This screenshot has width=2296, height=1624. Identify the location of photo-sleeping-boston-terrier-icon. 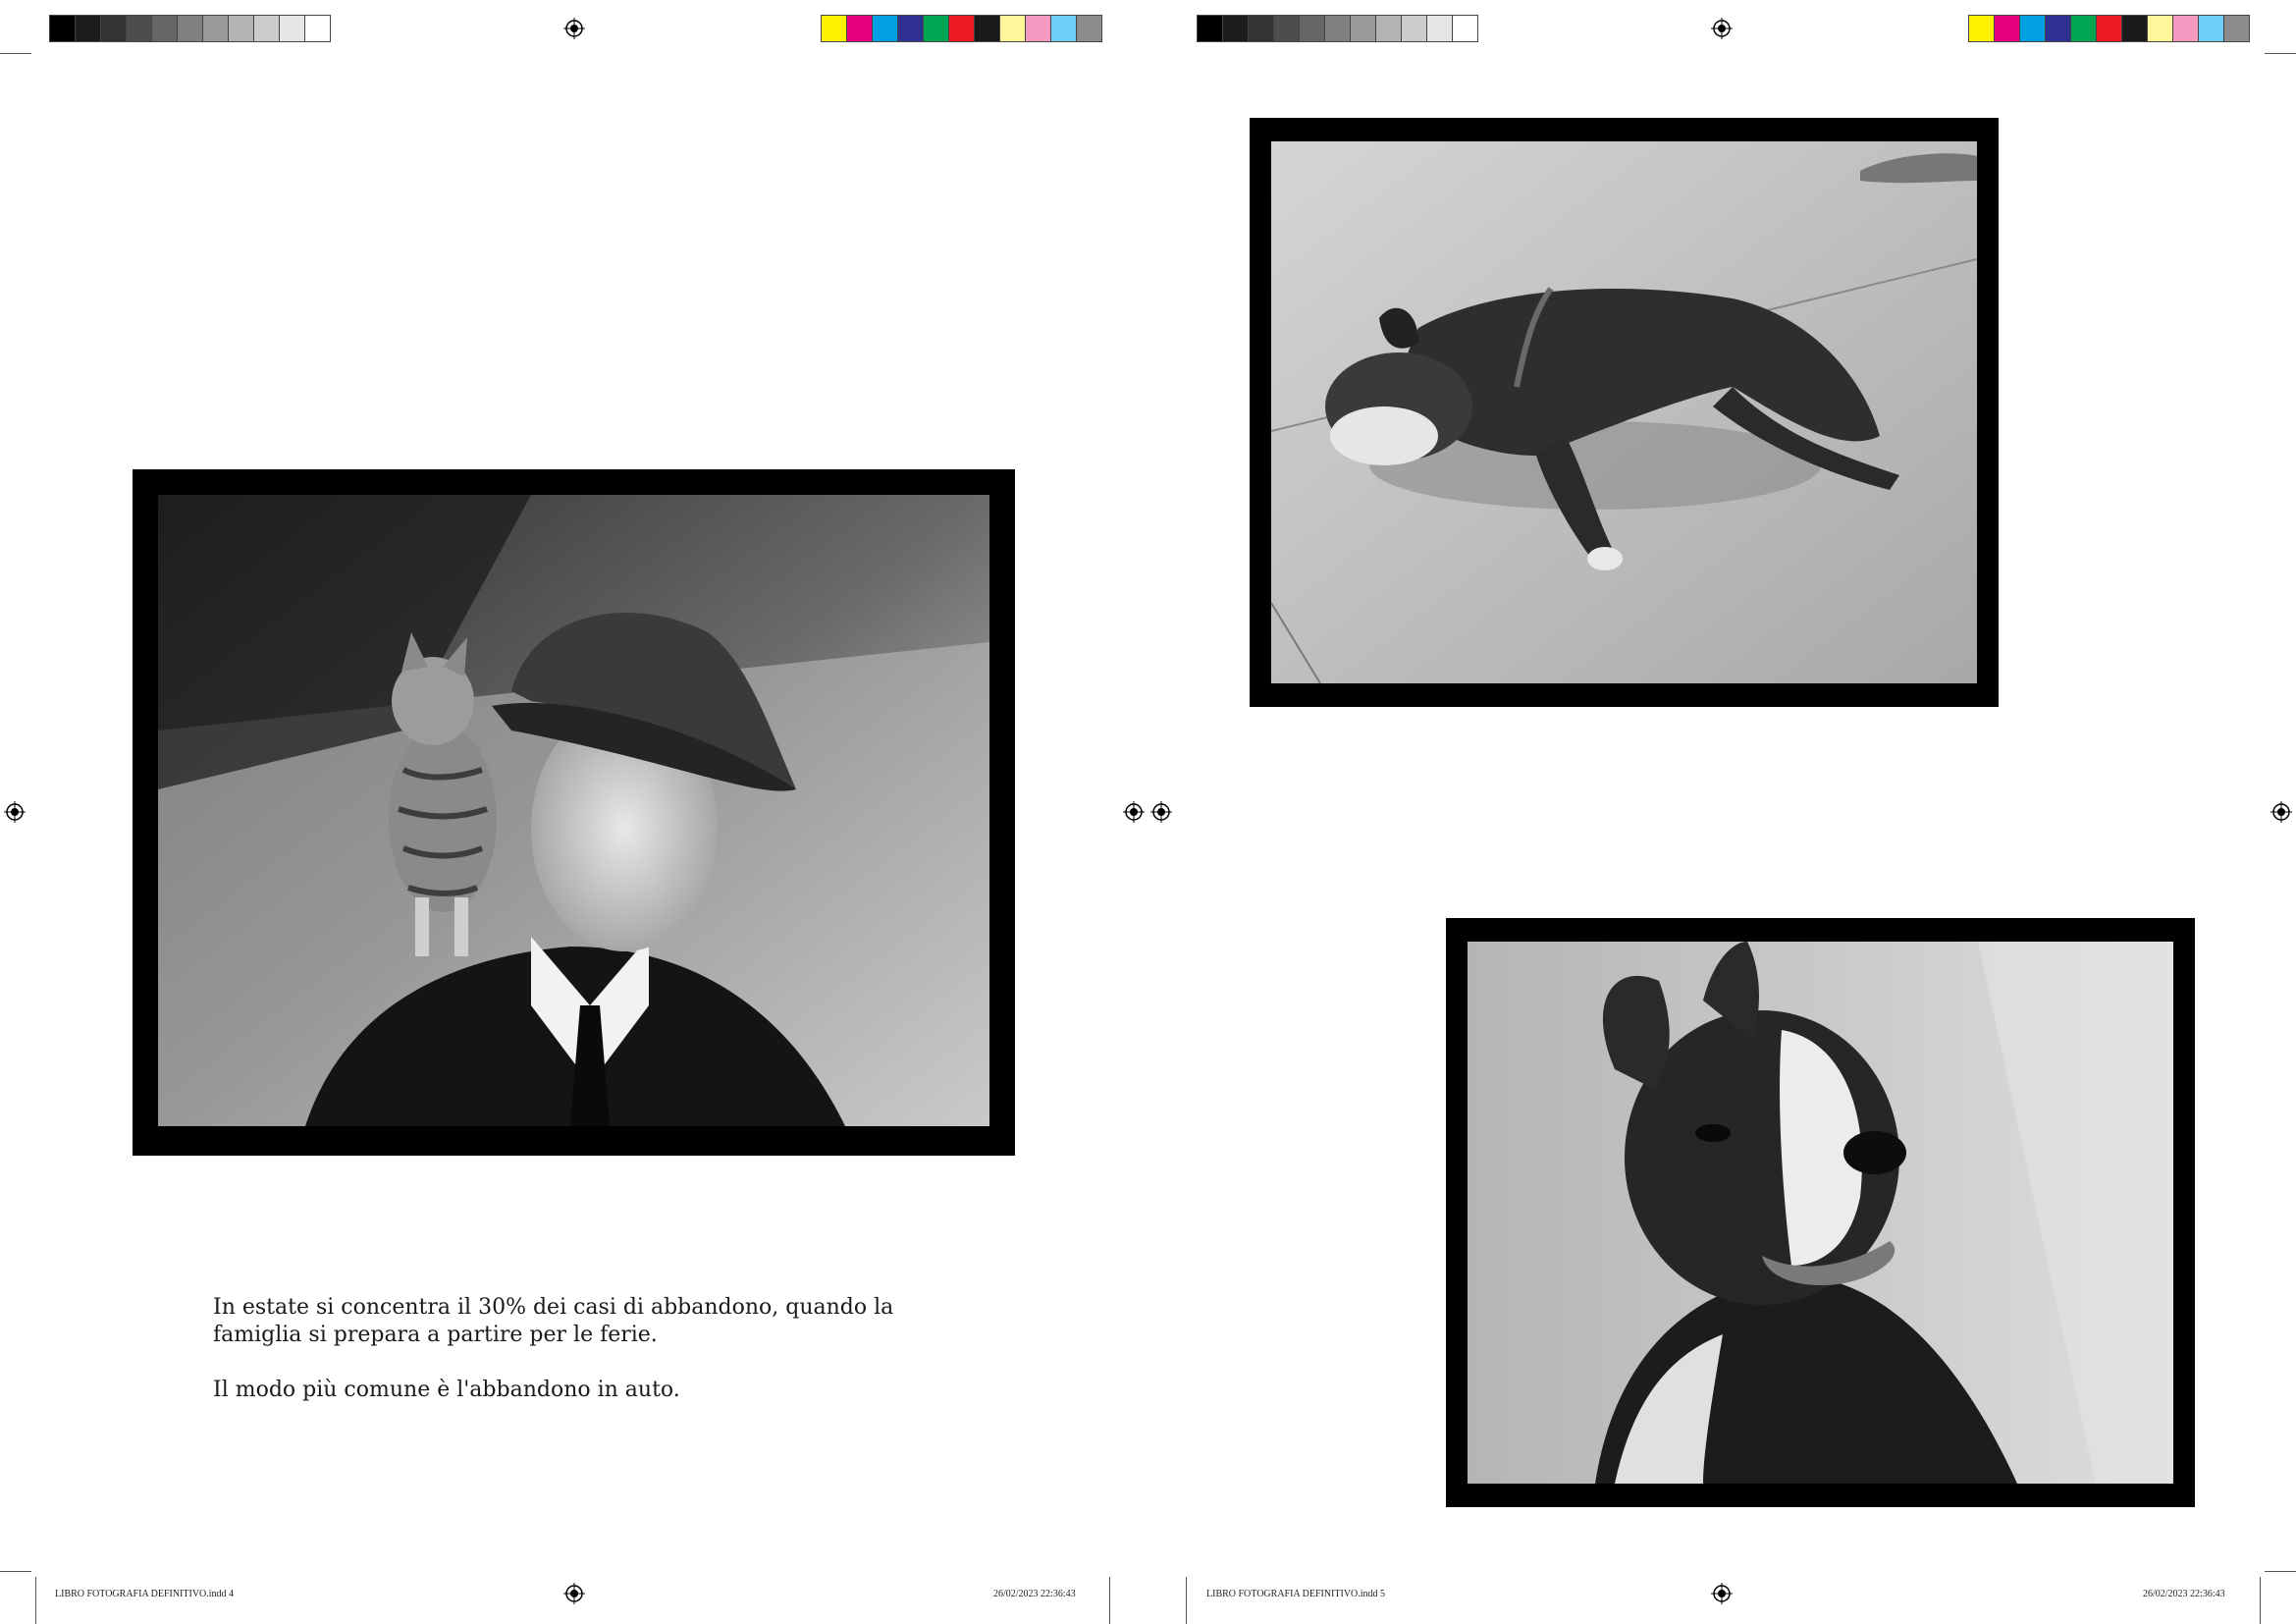
(1624, 412).